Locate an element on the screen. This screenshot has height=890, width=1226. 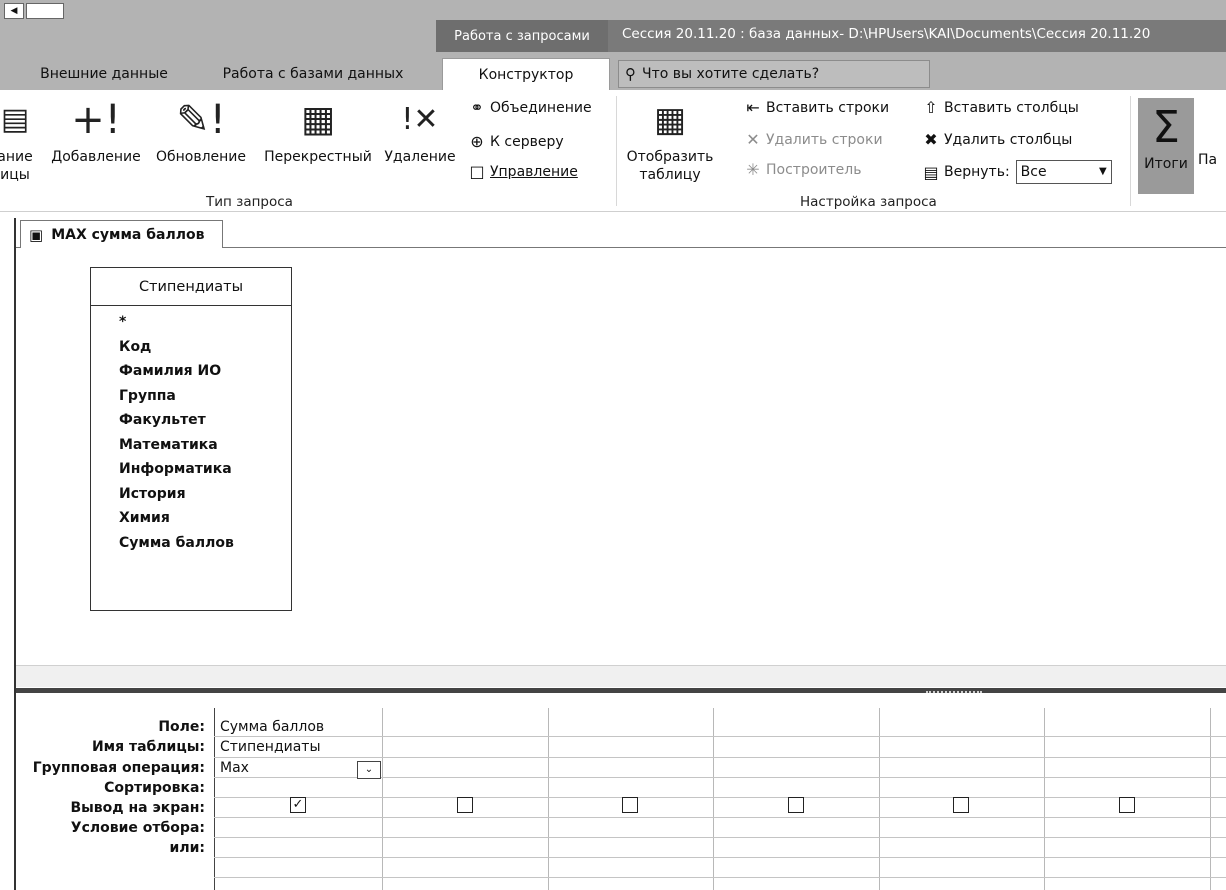
append-query-button: +! Добавление is located at coordinates (96, 129).